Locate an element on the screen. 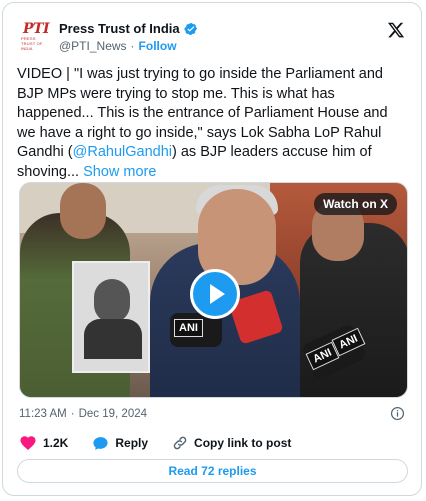 The image size is (426, 501). reply-button: Reply is located at coordinates (120, 443).